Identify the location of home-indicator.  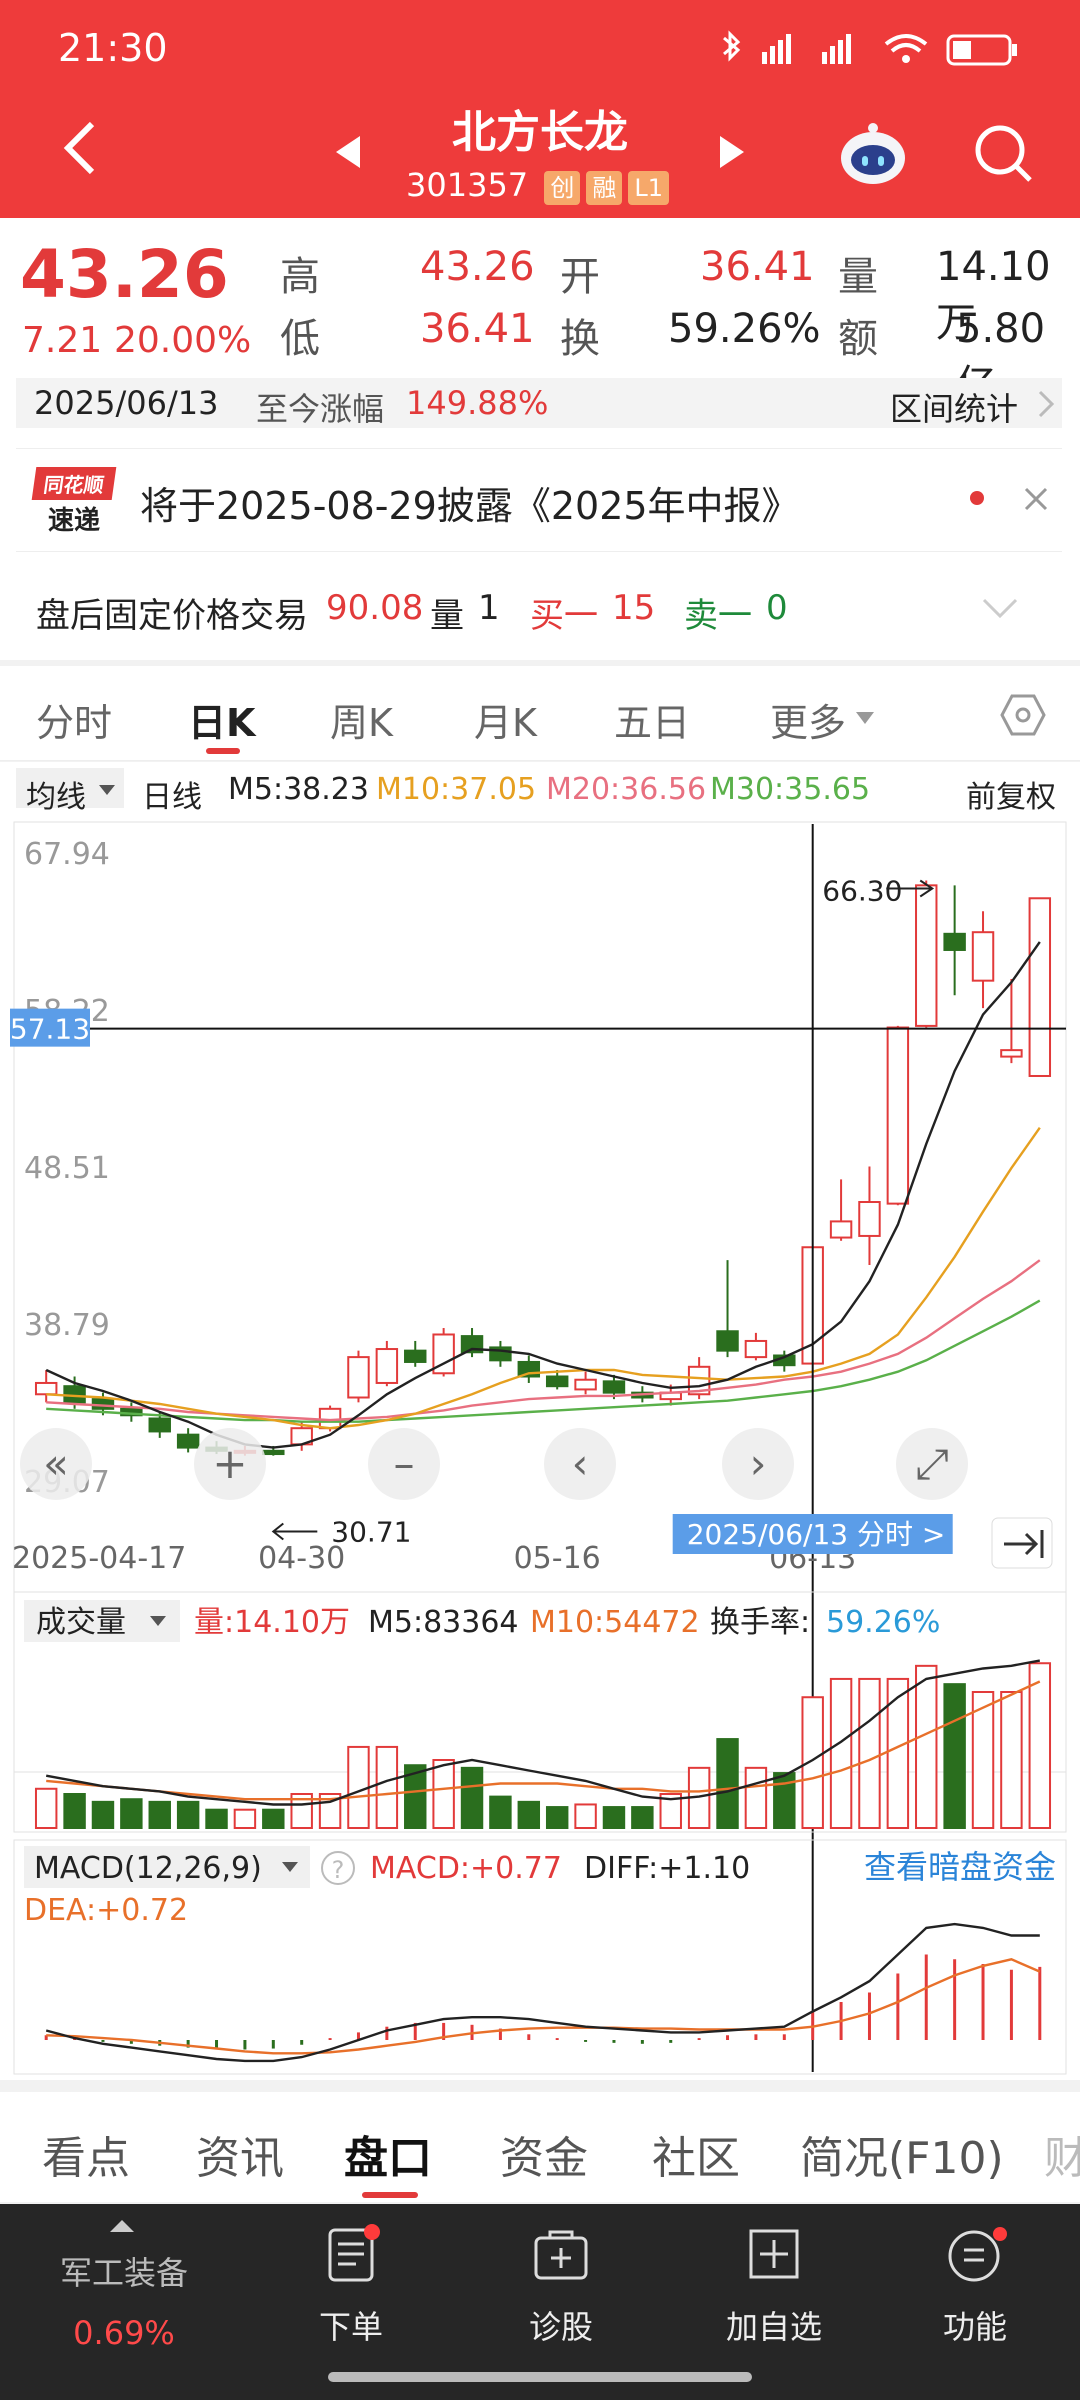
(540, 2377).